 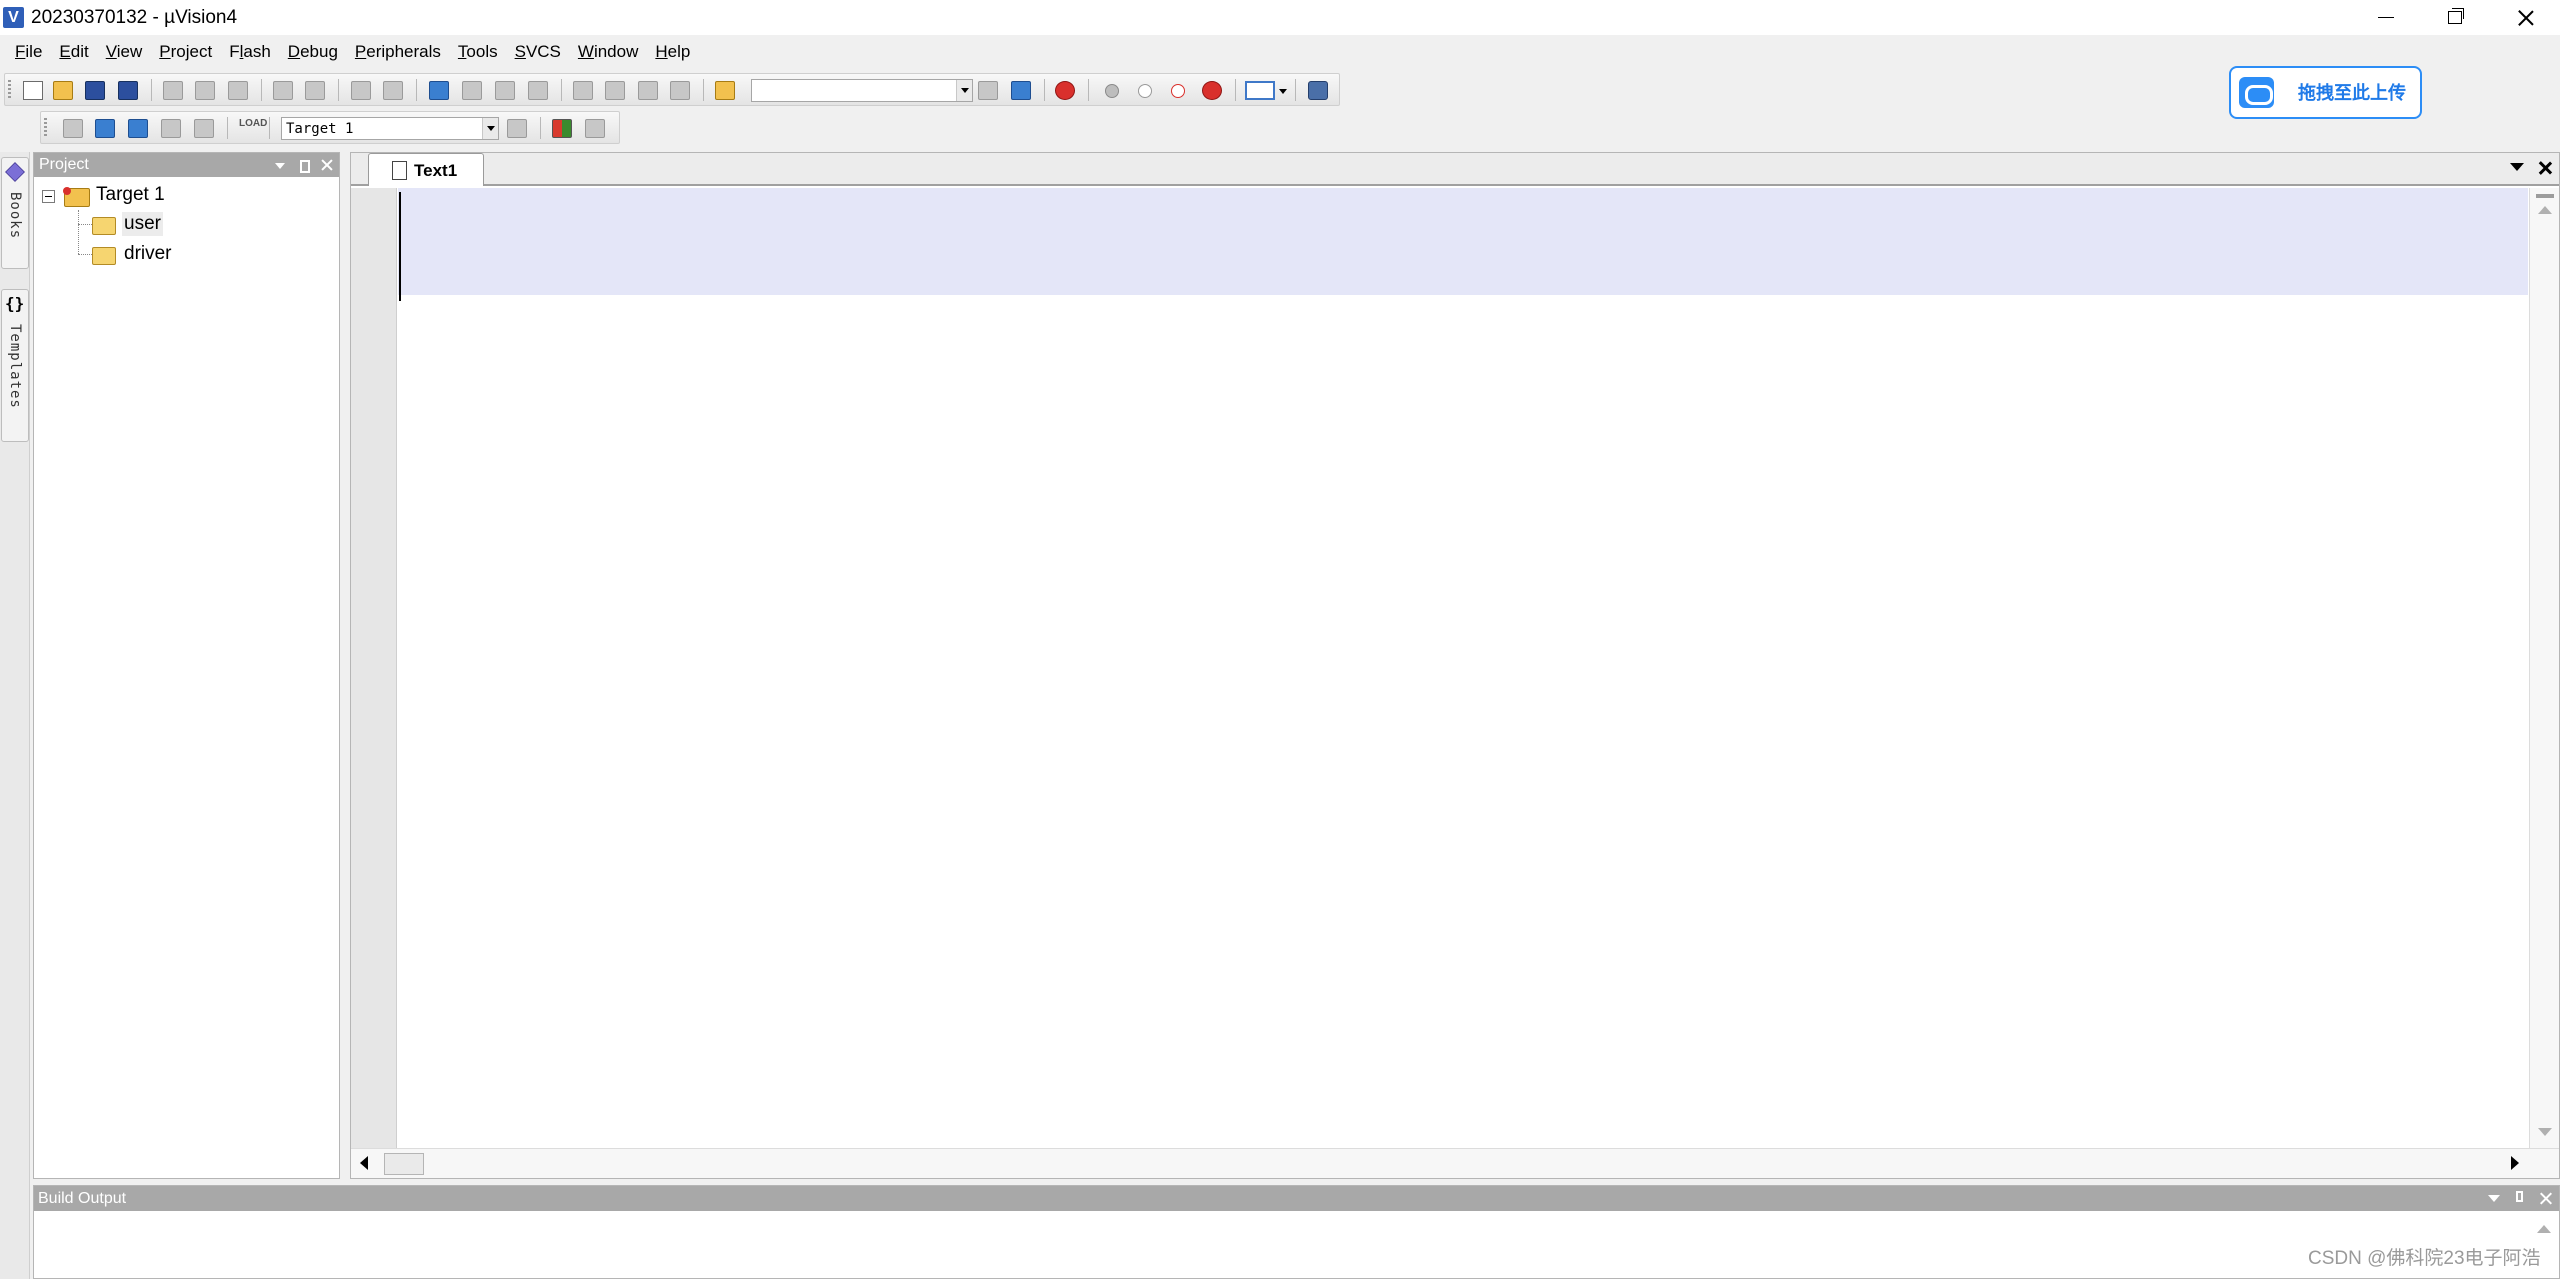 I want to click on tree-node-driver: driver, so click(x=184, y=246).